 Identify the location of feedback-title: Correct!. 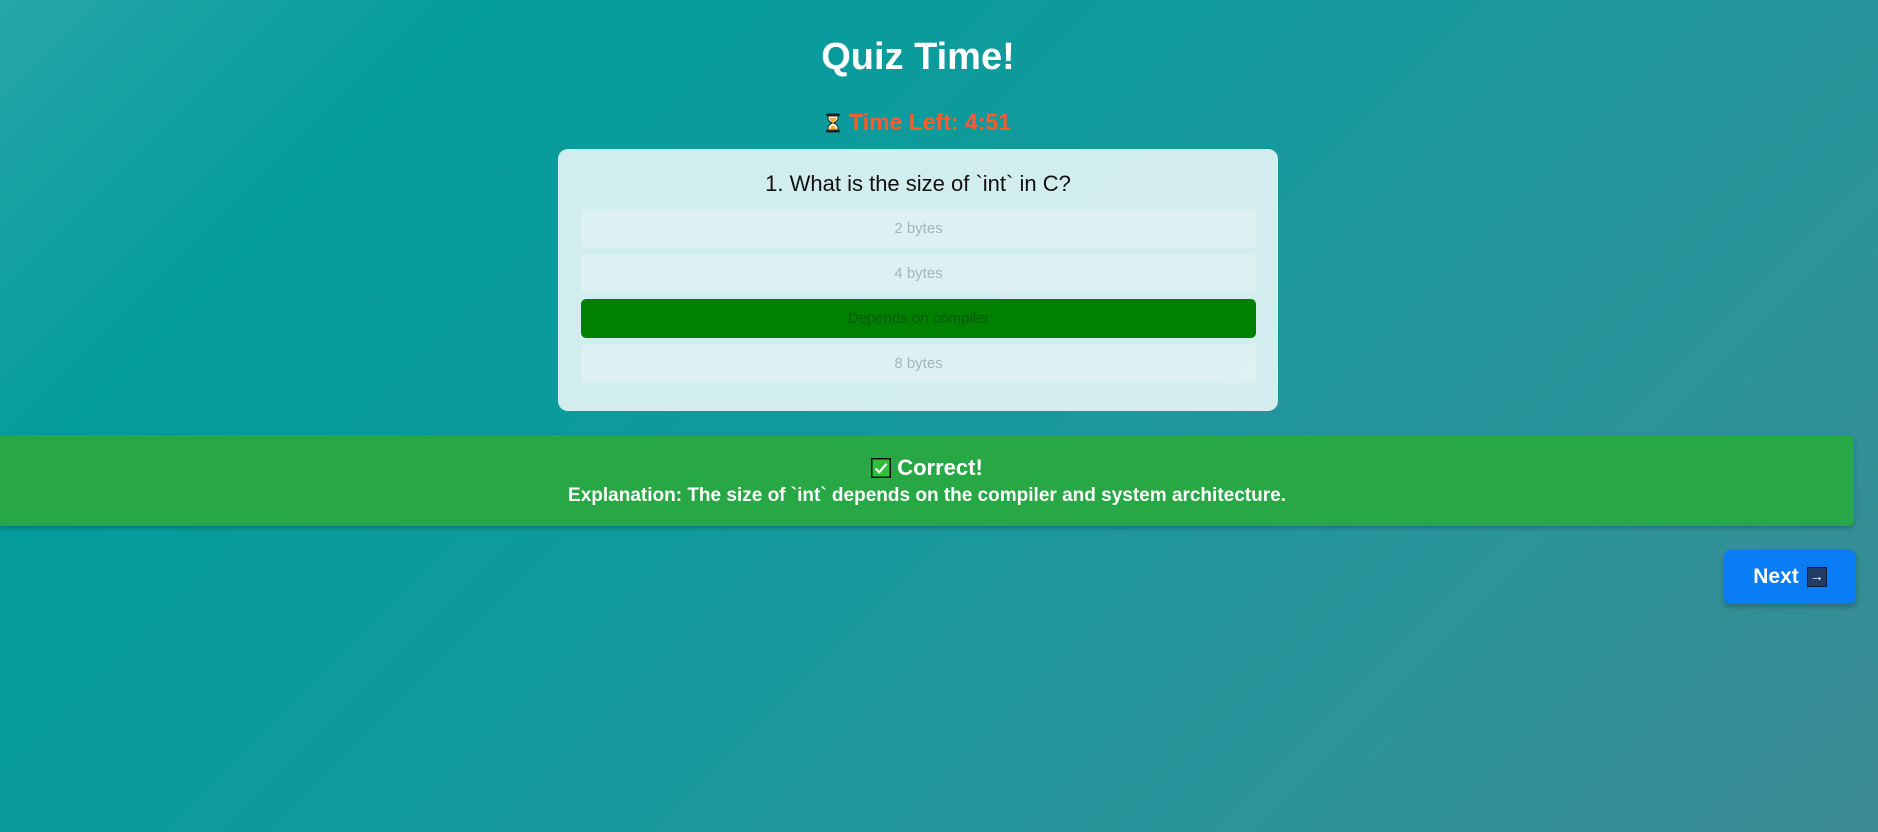
(927, 468).